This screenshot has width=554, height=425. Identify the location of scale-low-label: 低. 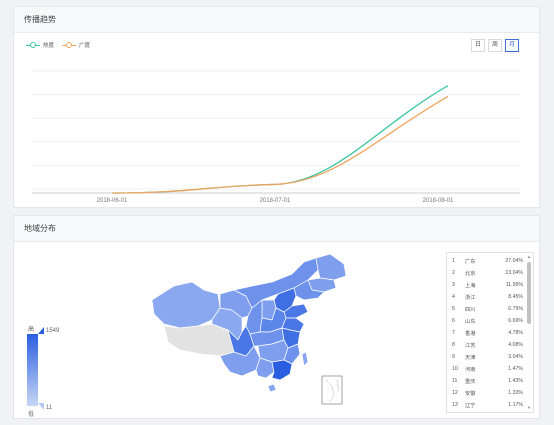
(31, 415).